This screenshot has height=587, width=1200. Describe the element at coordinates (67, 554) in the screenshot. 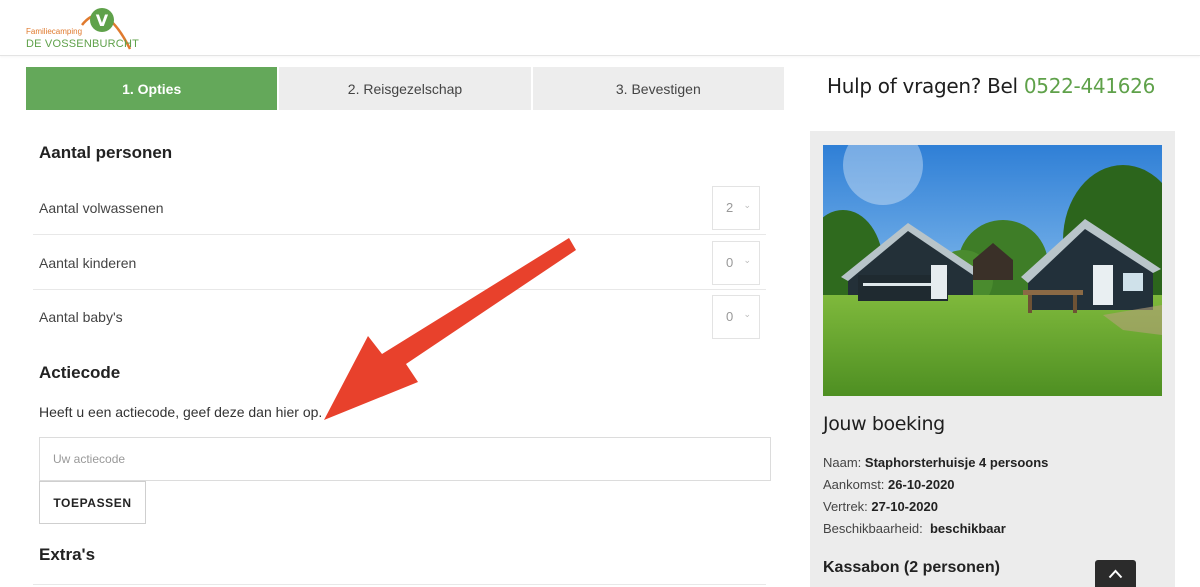

I see `extras-heading: Extra's` at that location.